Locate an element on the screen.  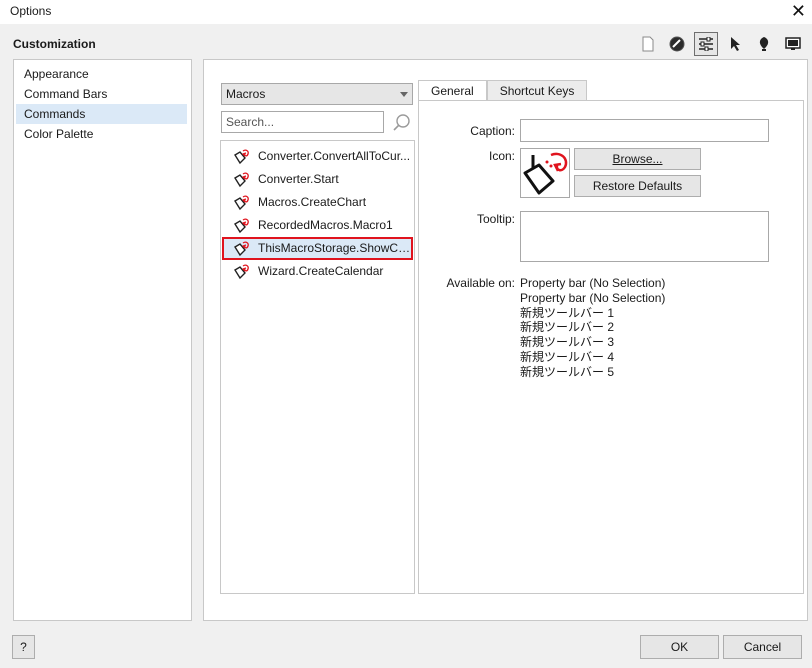
window-title: Options is located at coordinates (31, 11).